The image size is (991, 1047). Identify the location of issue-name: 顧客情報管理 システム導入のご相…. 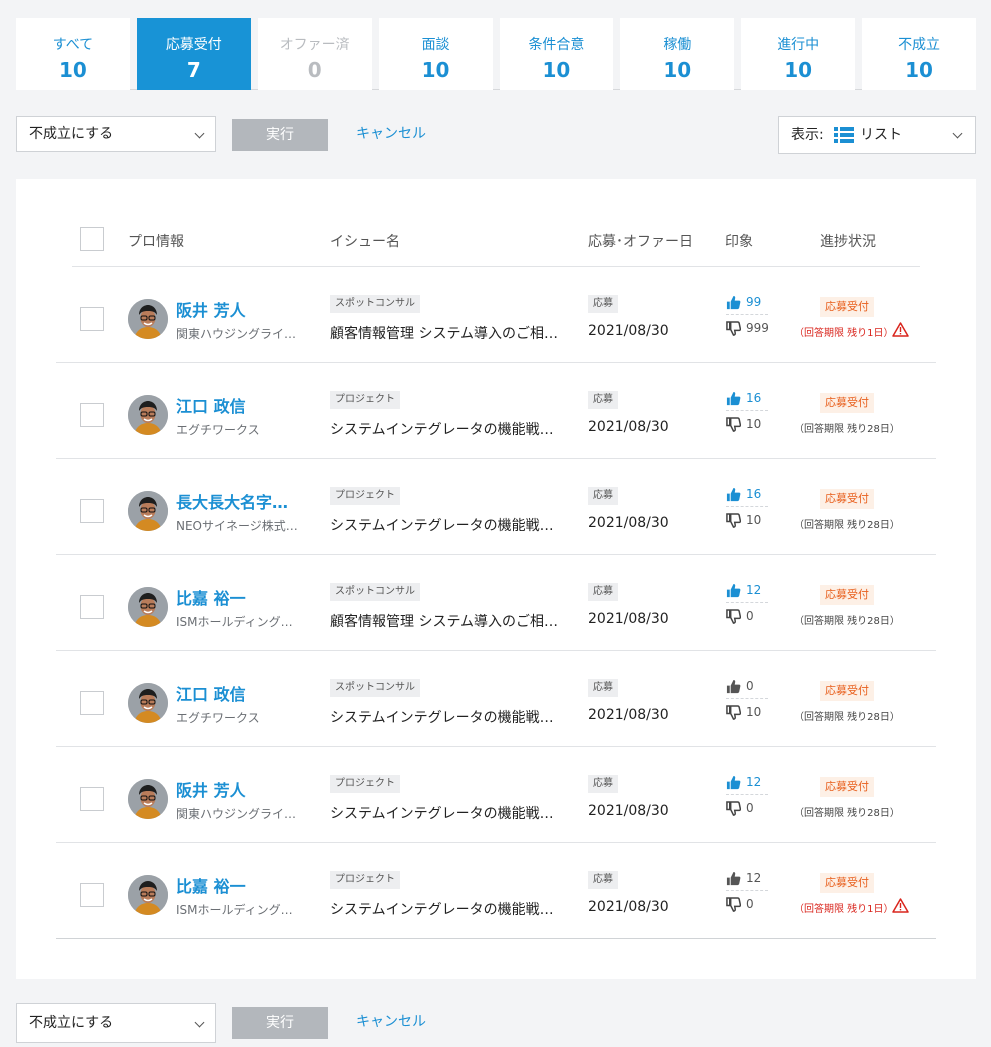
(444, 334).